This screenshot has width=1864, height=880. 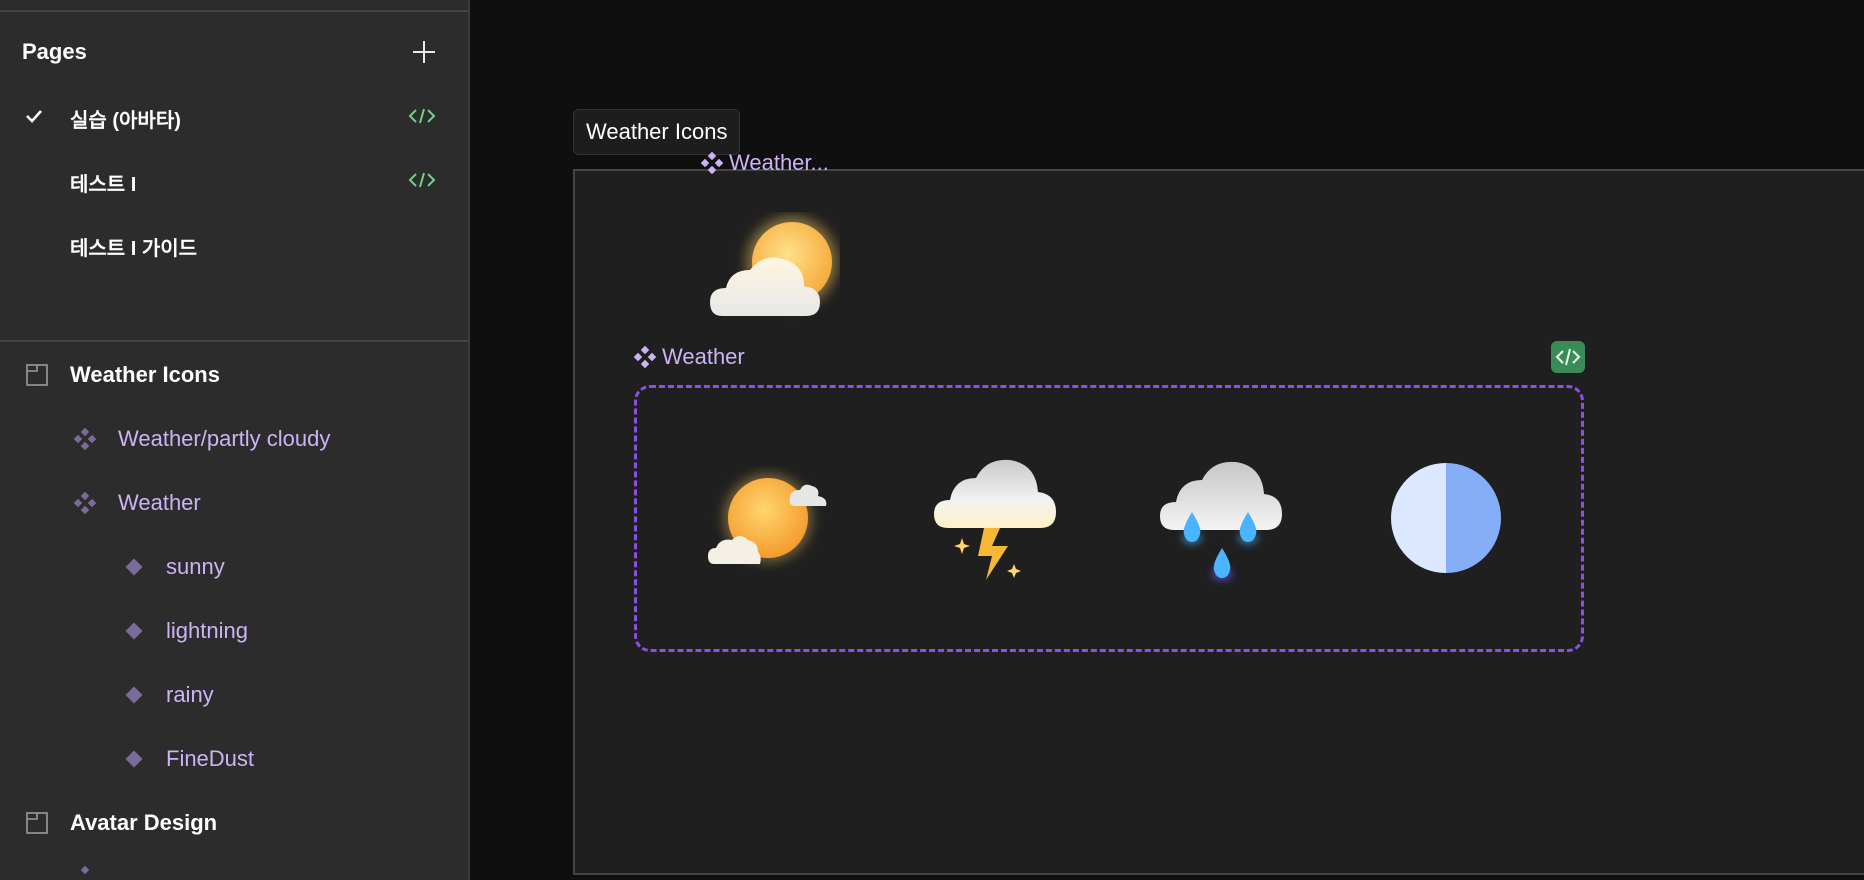 I want to click on layer-variant-rainy: rainy, so click(x=234, y=695).